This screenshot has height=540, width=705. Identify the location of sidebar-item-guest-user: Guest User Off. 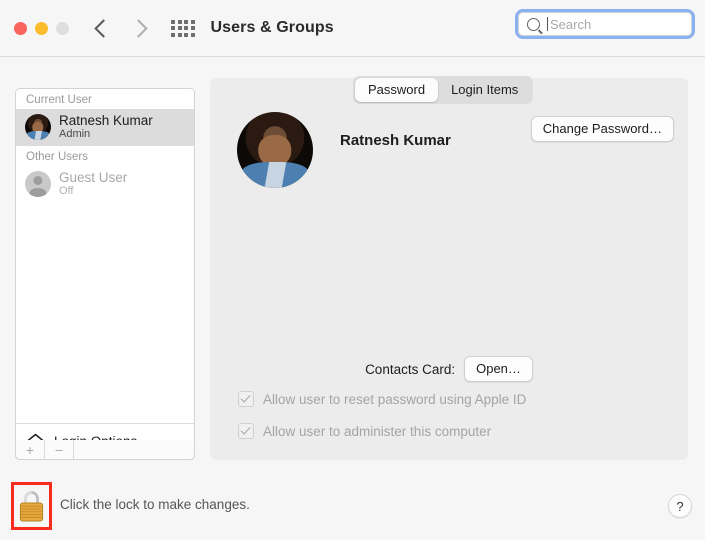
(105, 184).